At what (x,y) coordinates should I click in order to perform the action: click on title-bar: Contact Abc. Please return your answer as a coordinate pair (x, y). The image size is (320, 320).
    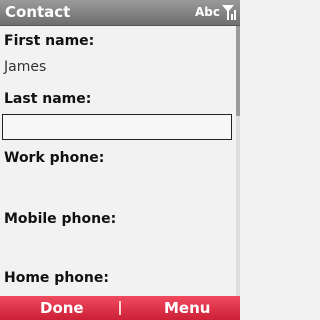
    Looking at the image, I should click on (120, 13).